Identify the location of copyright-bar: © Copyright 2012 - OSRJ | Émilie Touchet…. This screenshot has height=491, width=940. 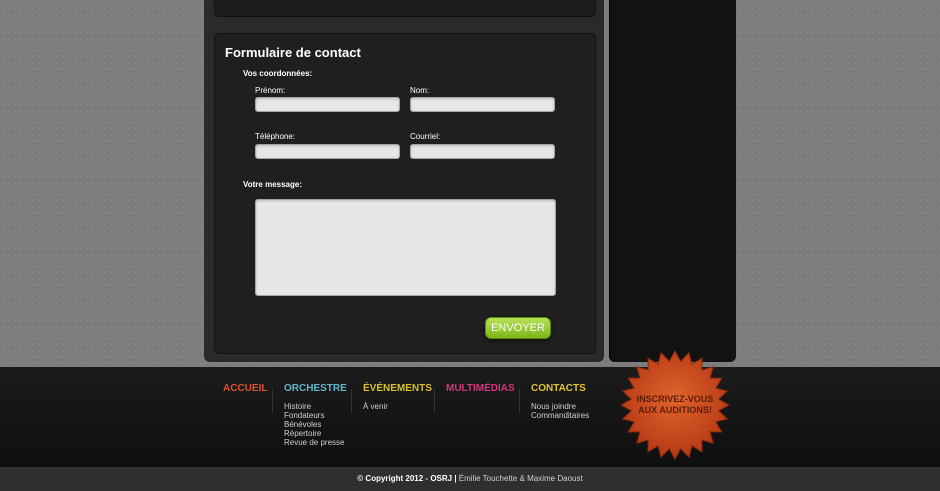
(470, 479).